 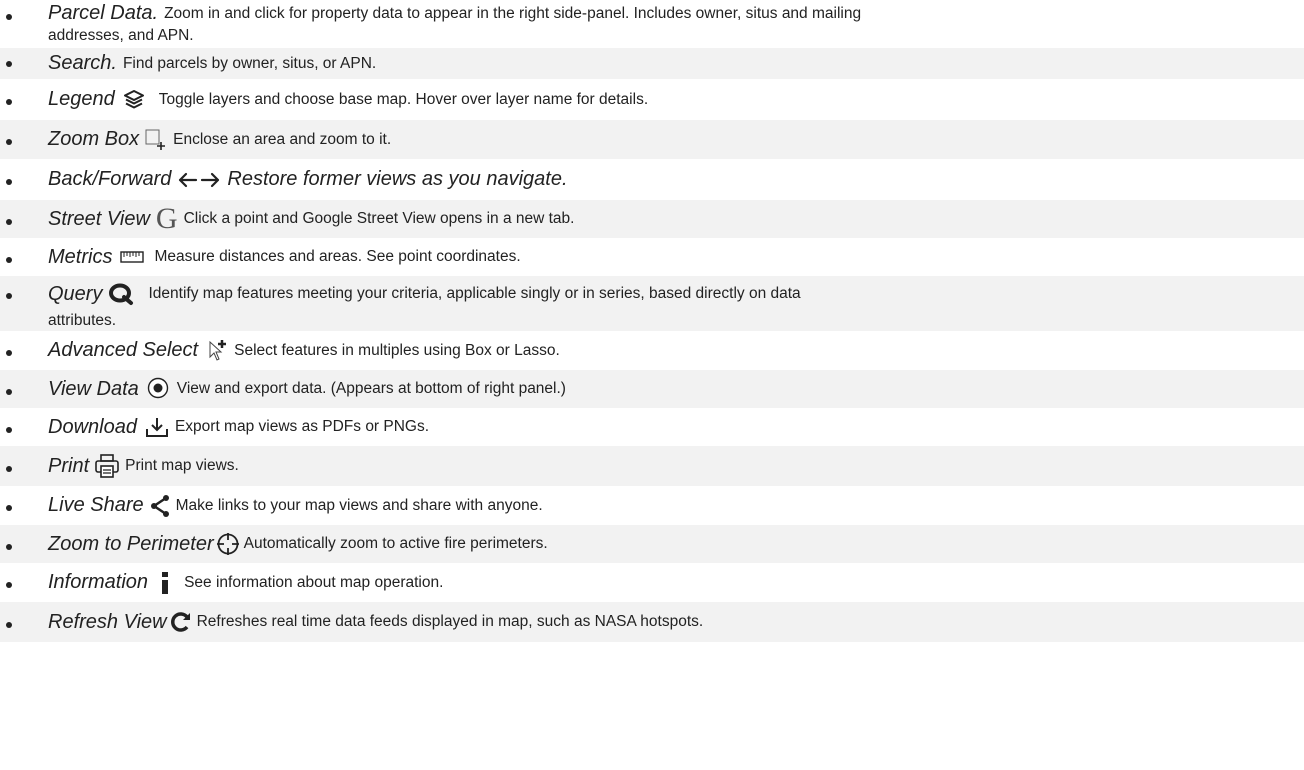 I want to click on item-description: Restore former views as you navigate., so click(x=397, y=179).